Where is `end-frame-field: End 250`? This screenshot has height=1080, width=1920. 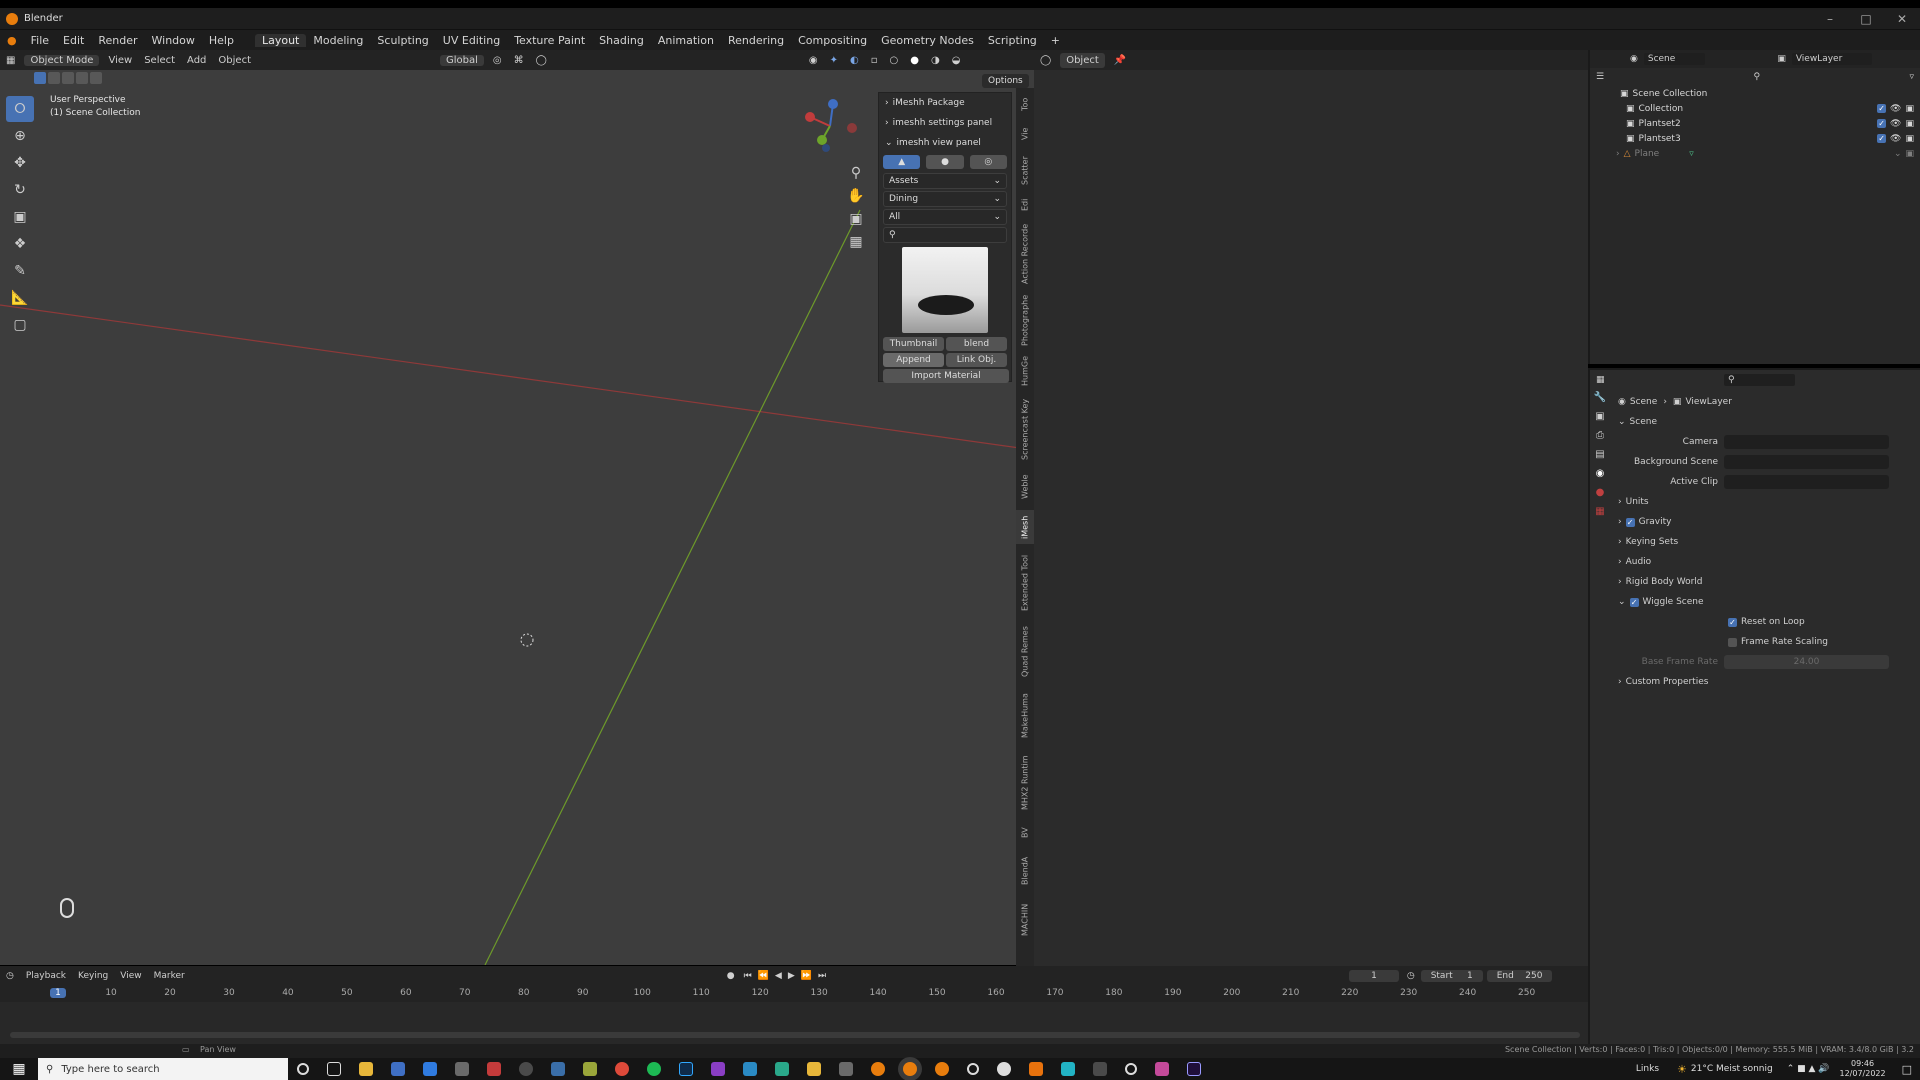 end-frame-field: End 250 is located at coordinates (1519, 976).